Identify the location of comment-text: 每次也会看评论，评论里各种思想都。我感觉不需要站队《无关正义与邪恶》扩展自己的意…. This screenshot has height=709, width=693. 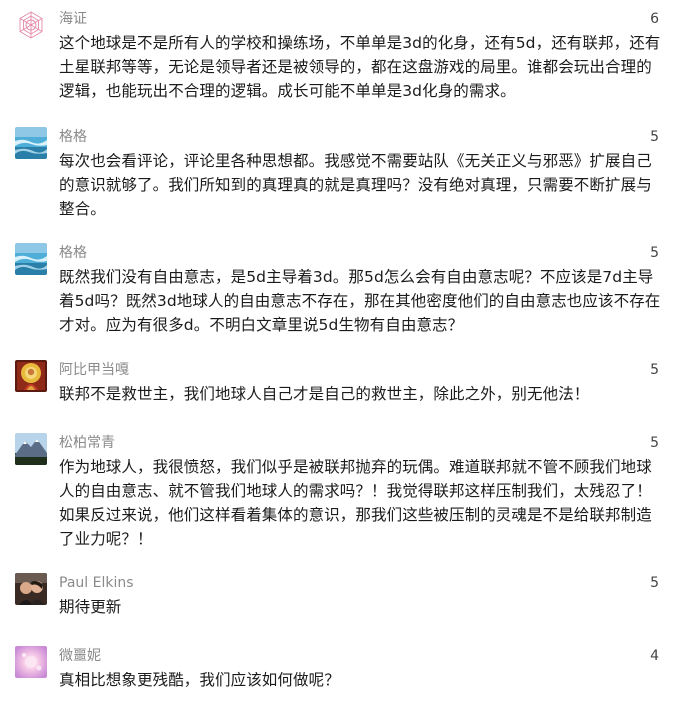
(355, 185).